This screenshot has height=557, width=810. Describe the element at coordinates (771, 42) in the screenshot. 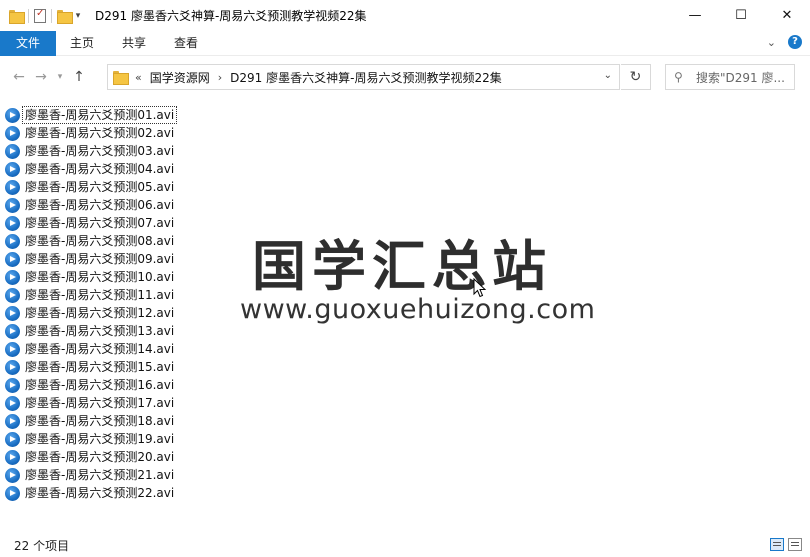

I see `expand-ribbon-chevron-icon: ⌄` at that location.